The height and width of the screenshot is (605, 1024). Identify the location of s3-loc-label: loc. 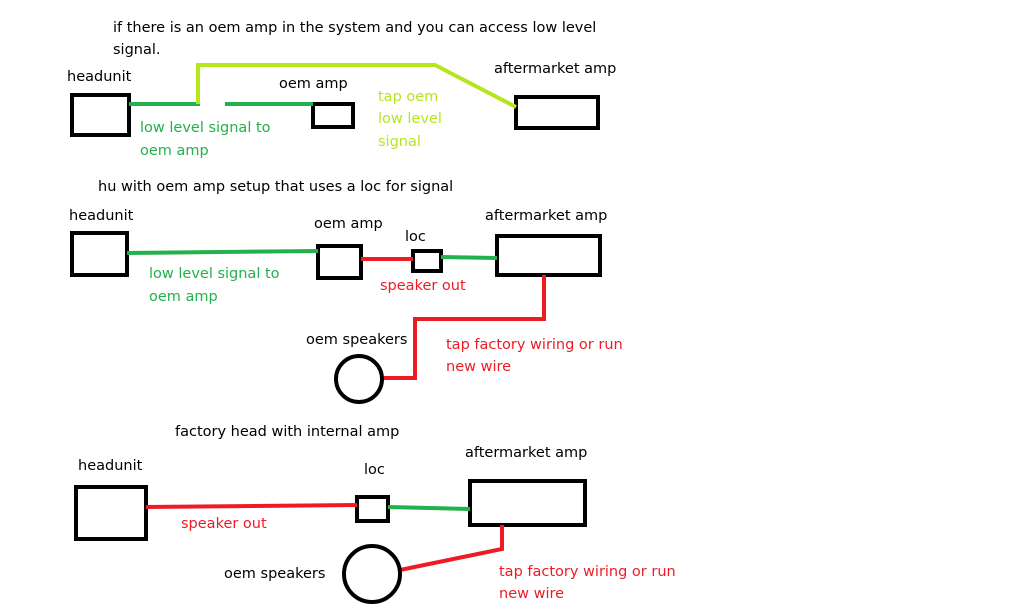
(374, 470).